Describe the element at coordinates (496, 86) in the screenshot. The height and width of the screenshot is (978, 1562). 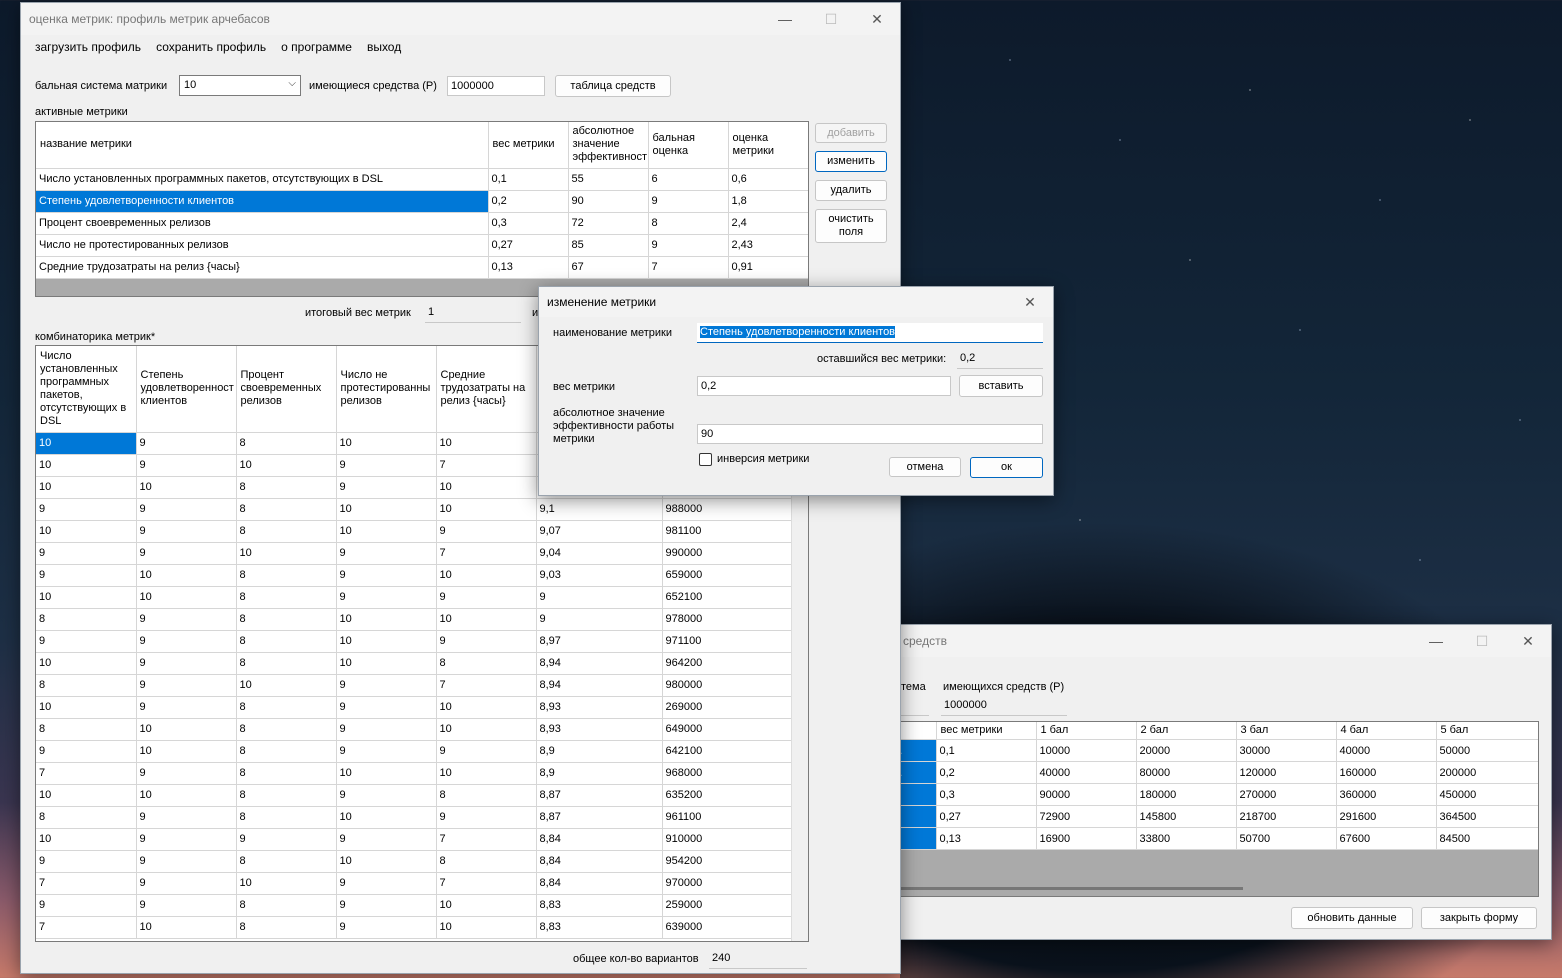
I see `funds-input: 1000000` at that location.